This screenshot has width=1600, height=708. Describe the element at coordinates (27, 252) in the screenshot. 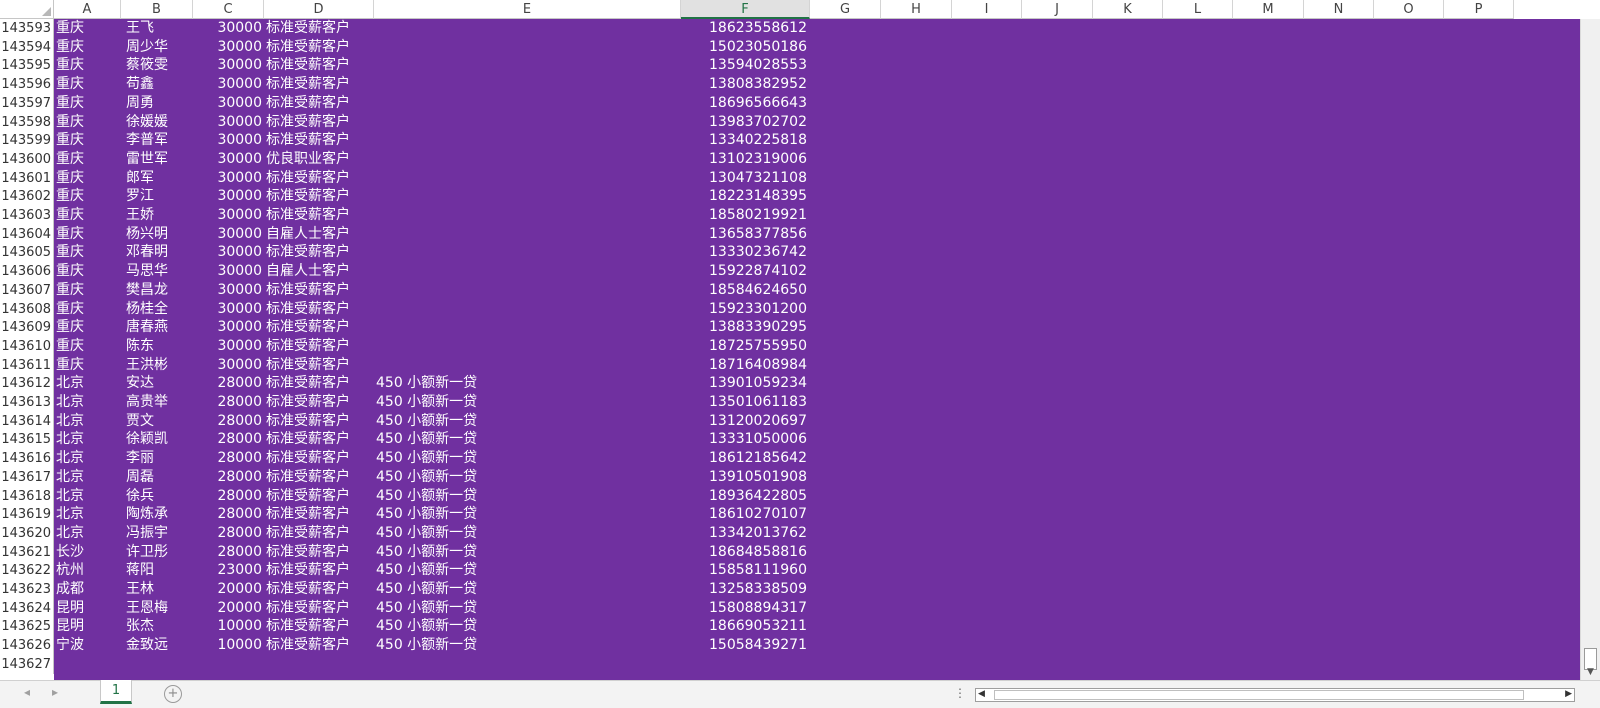

I see `row-header: 143605` at that location.